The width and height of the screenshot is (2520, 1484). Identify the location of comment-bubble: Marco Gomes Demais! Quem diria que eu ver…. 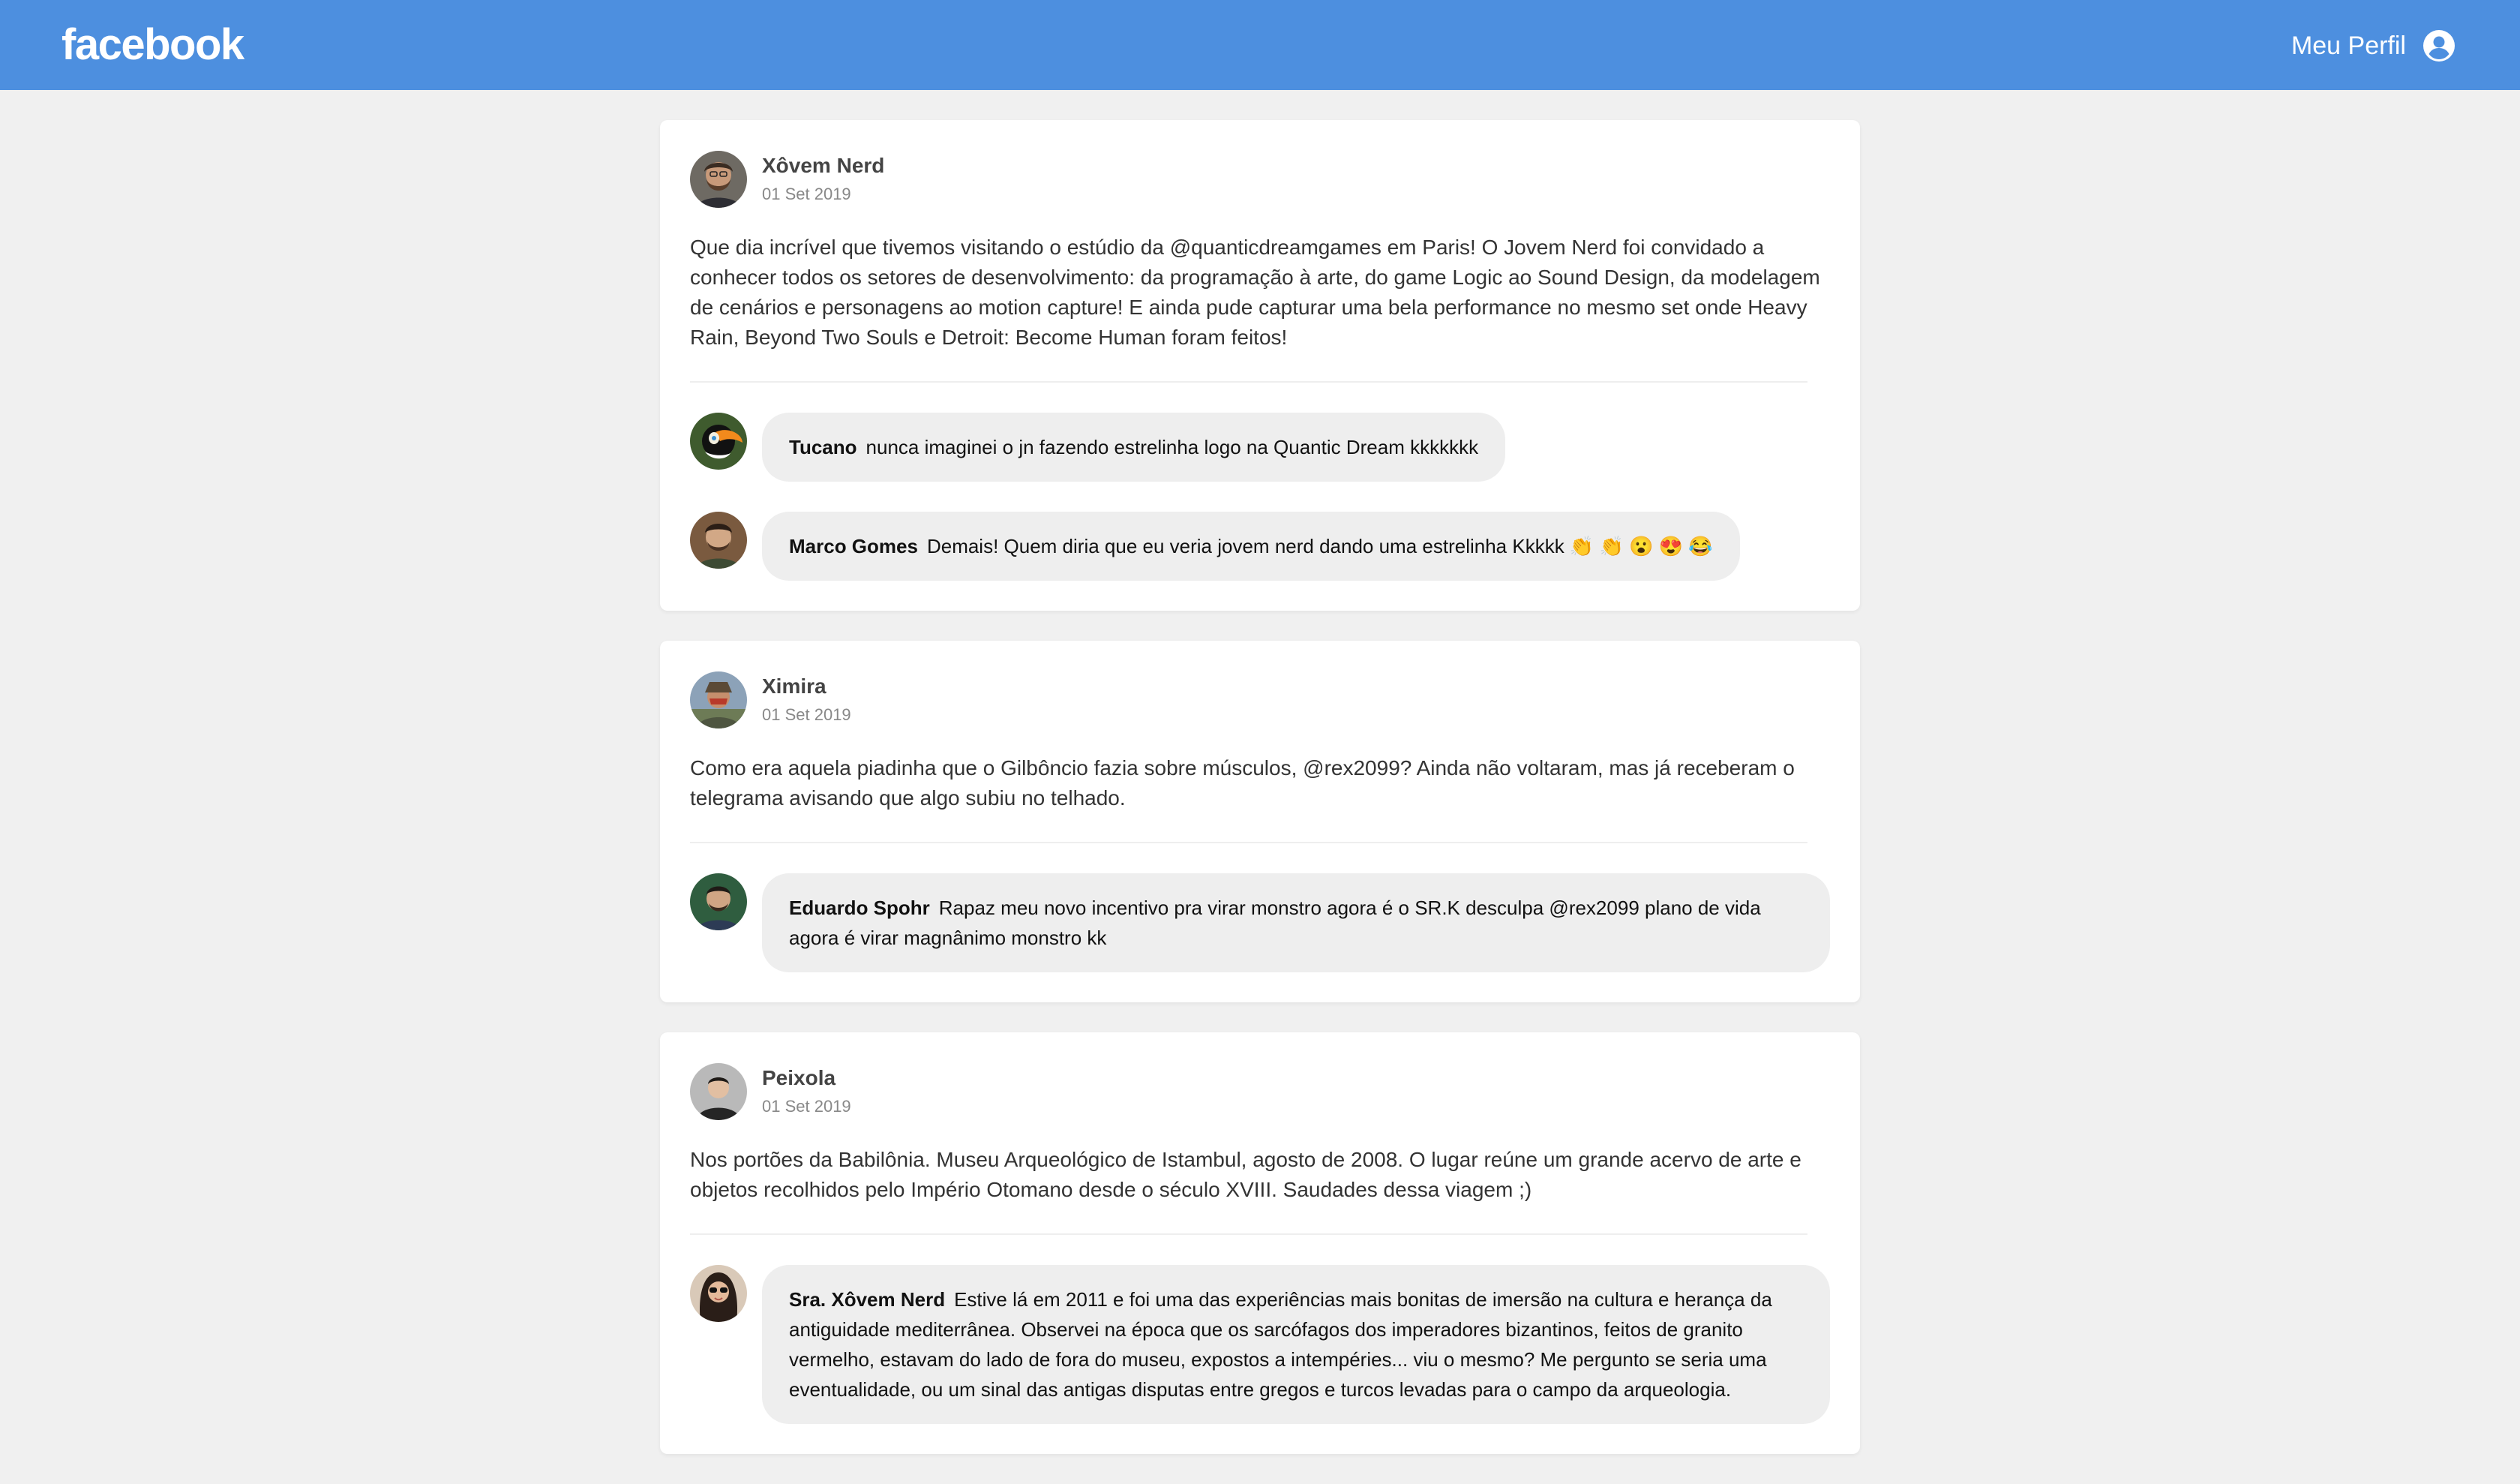
(1251, 546).